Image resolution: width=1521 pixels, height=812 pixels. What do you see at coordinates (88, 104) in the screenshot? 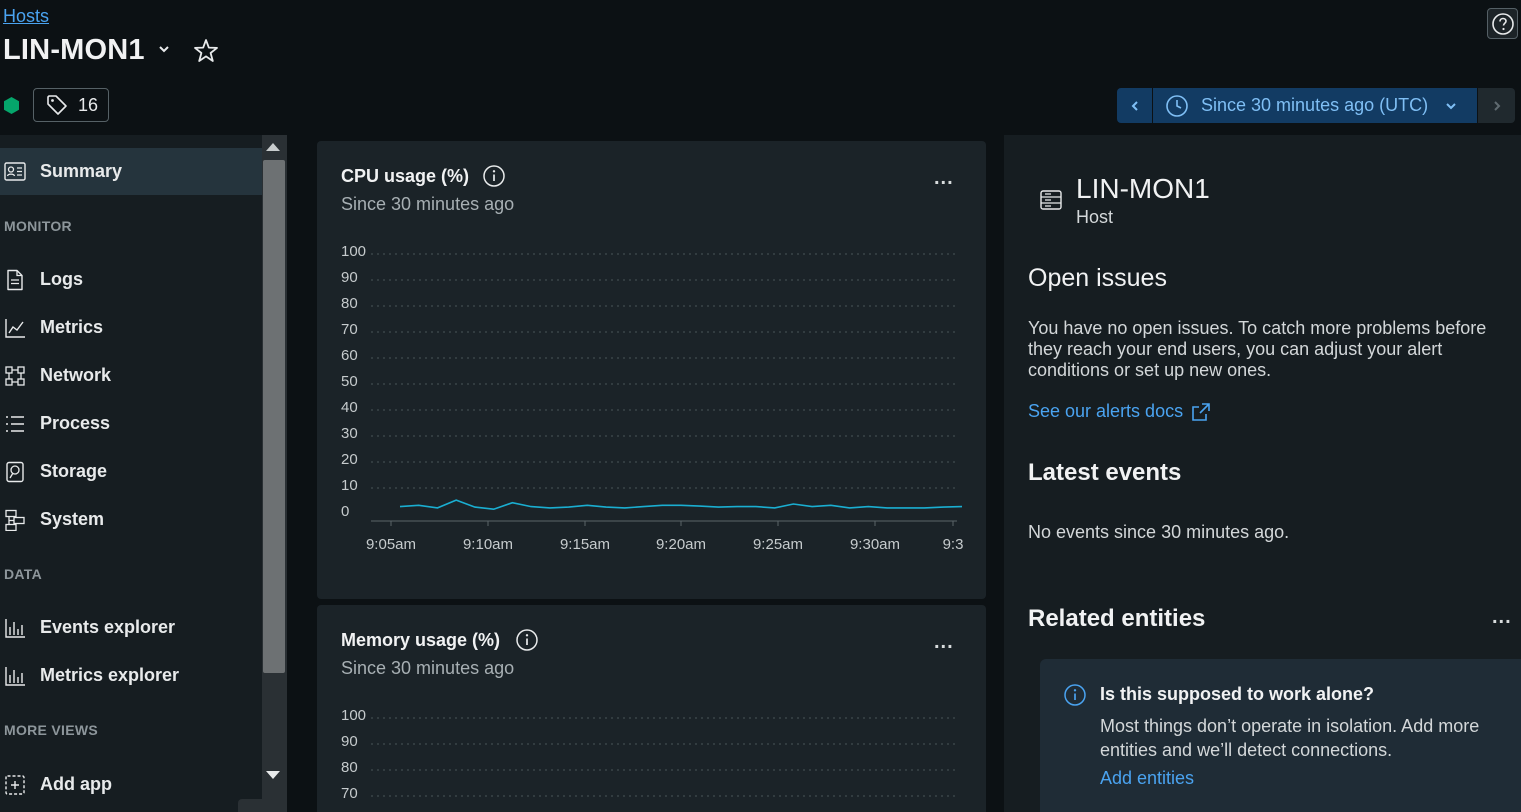
I see `tag-count: 16` at bounding box center [88, 104].